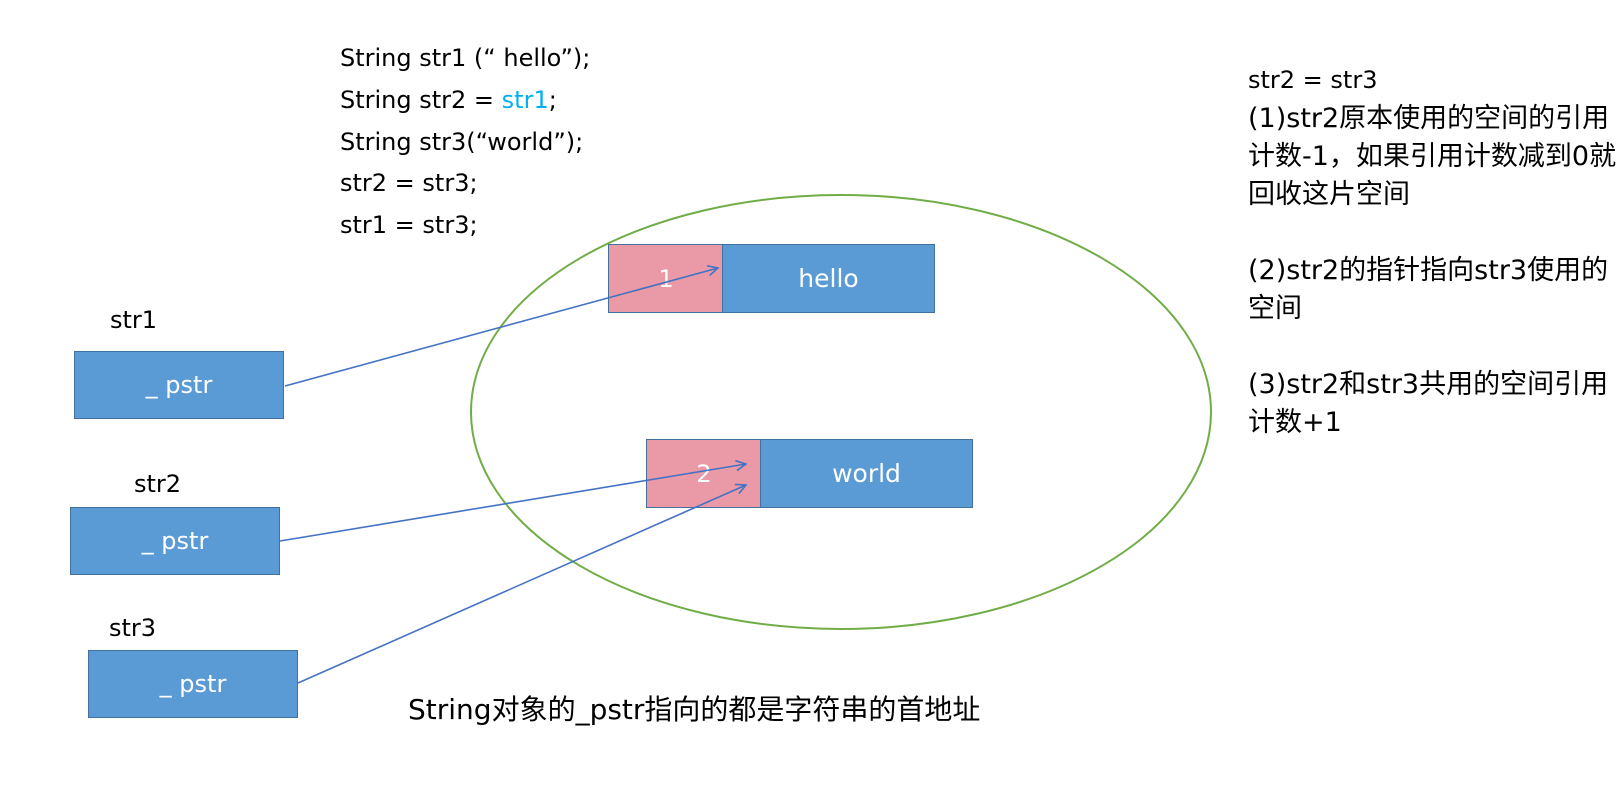  What do you see at coordinates (521, 584) in the screenshot?
I see `arrow-str3-to-world` at bounding box center [521, 584].